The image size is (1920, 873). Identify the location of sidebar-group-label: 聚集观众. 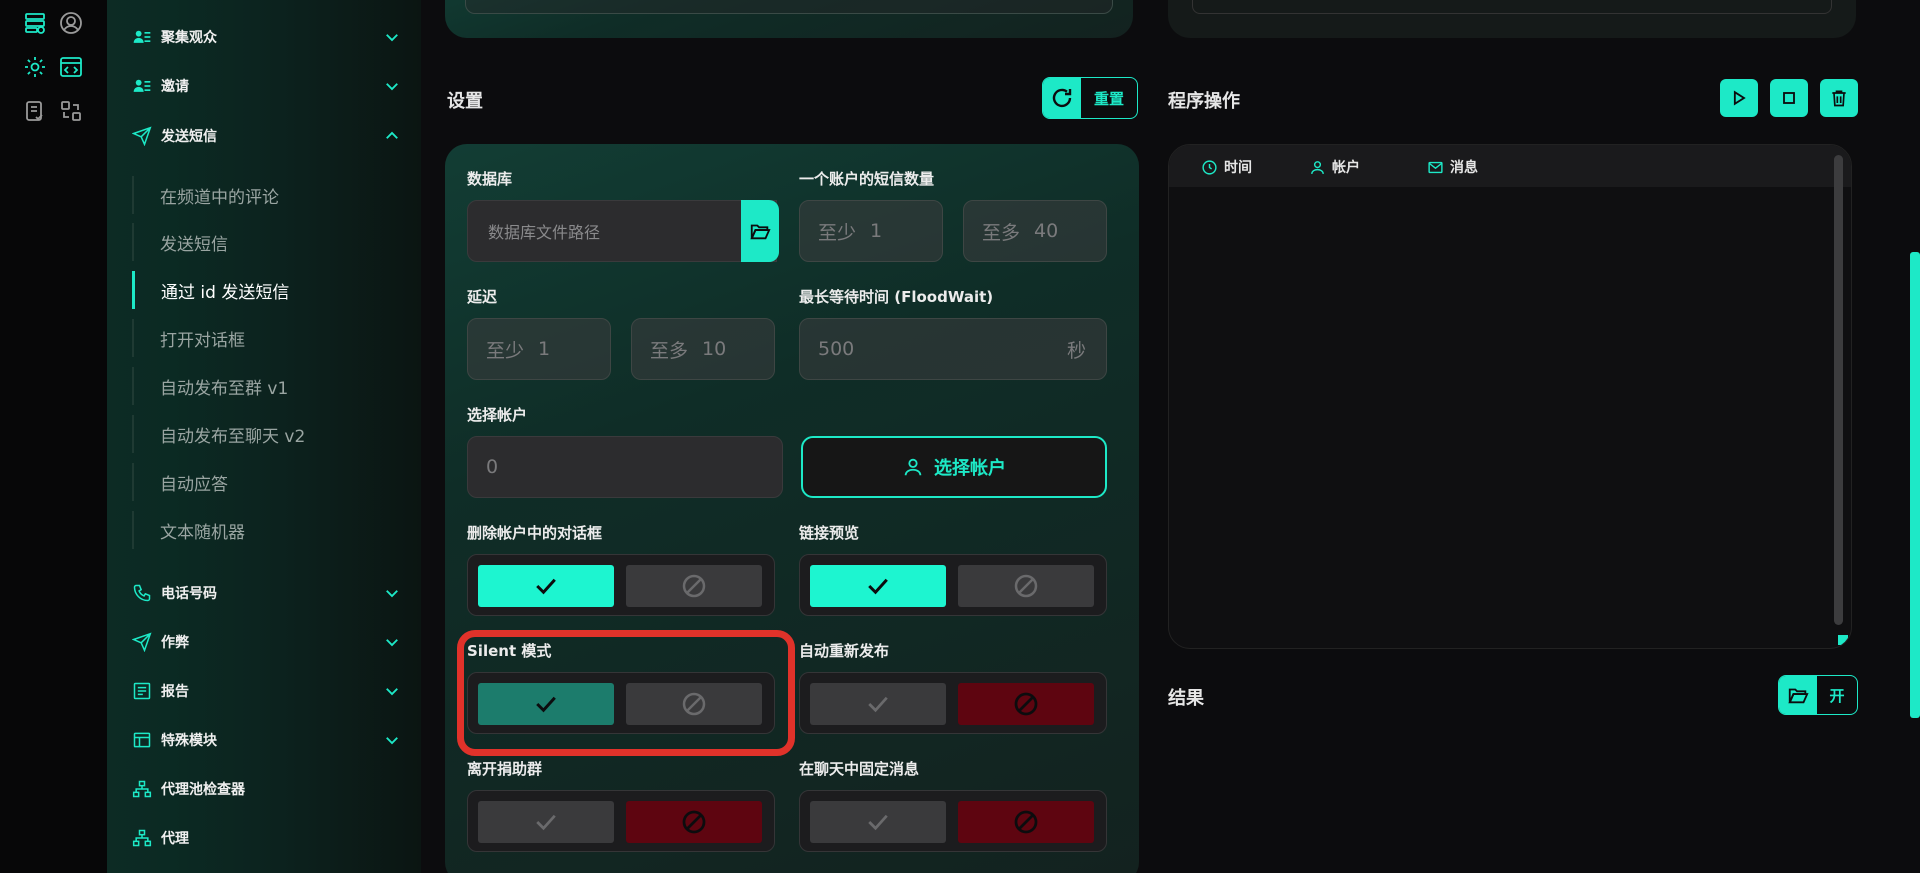
(189, 38).